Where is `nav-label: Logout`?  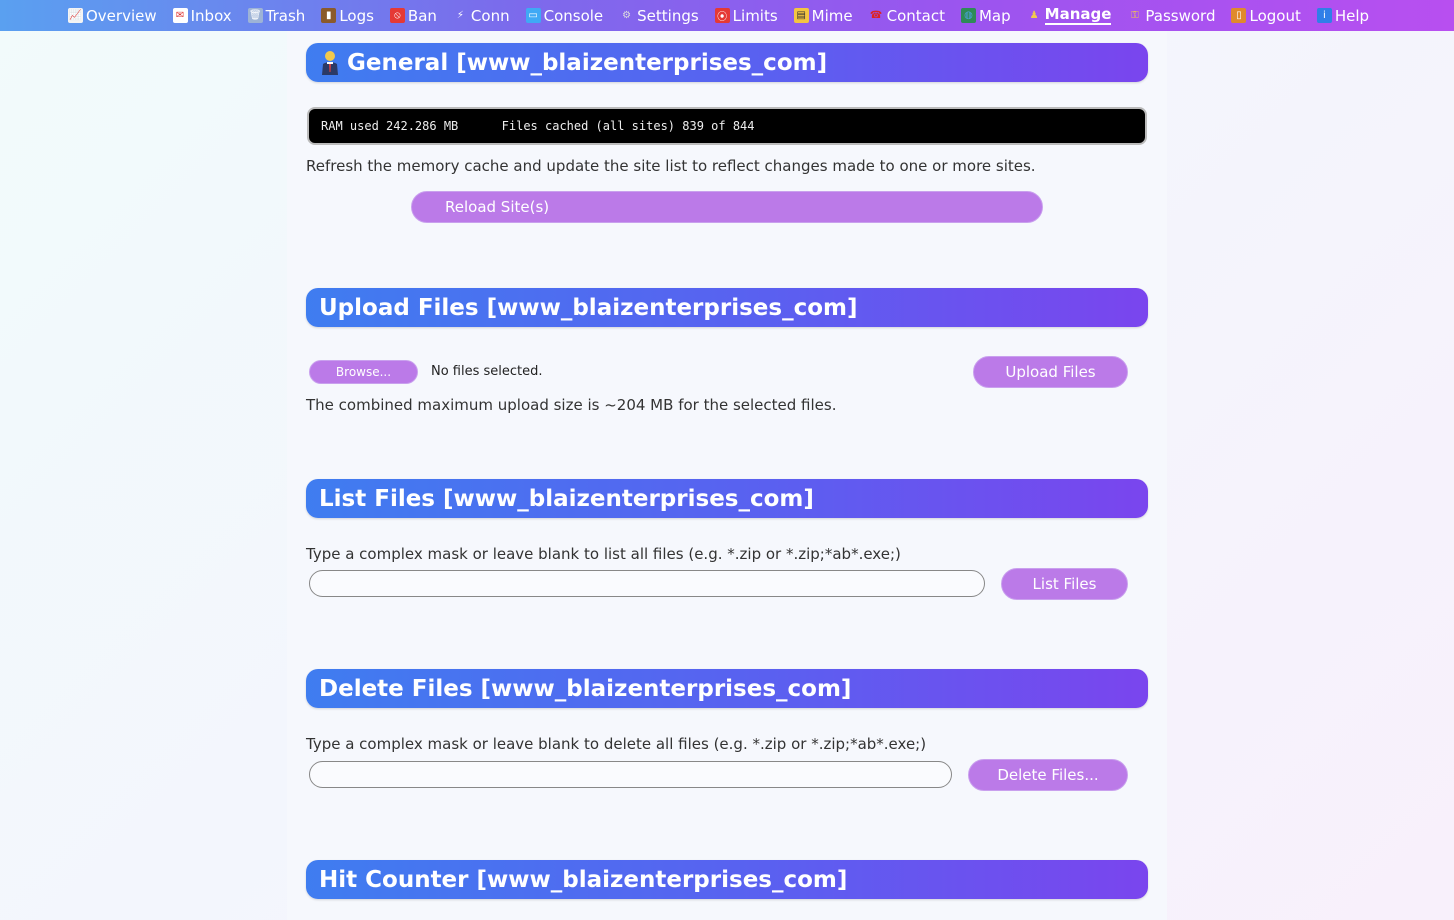 nav-label: Logout is located at coordinates (1275, 15).